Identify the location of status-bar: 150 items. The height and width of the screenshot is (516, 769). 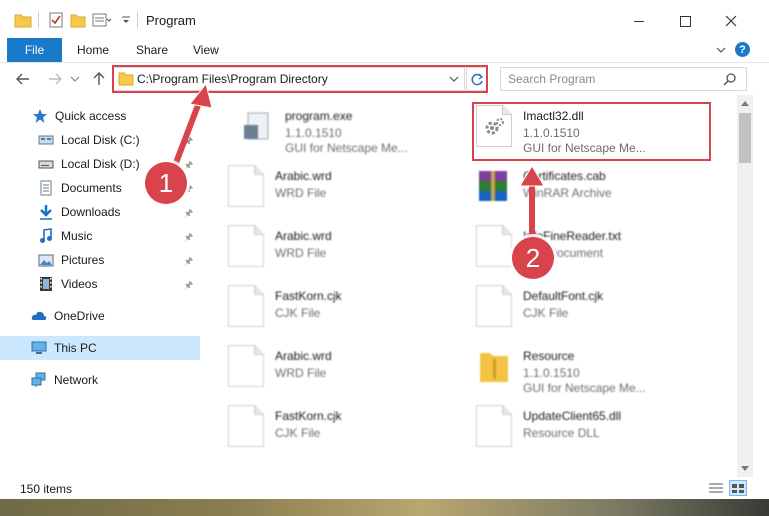
(384, 488).